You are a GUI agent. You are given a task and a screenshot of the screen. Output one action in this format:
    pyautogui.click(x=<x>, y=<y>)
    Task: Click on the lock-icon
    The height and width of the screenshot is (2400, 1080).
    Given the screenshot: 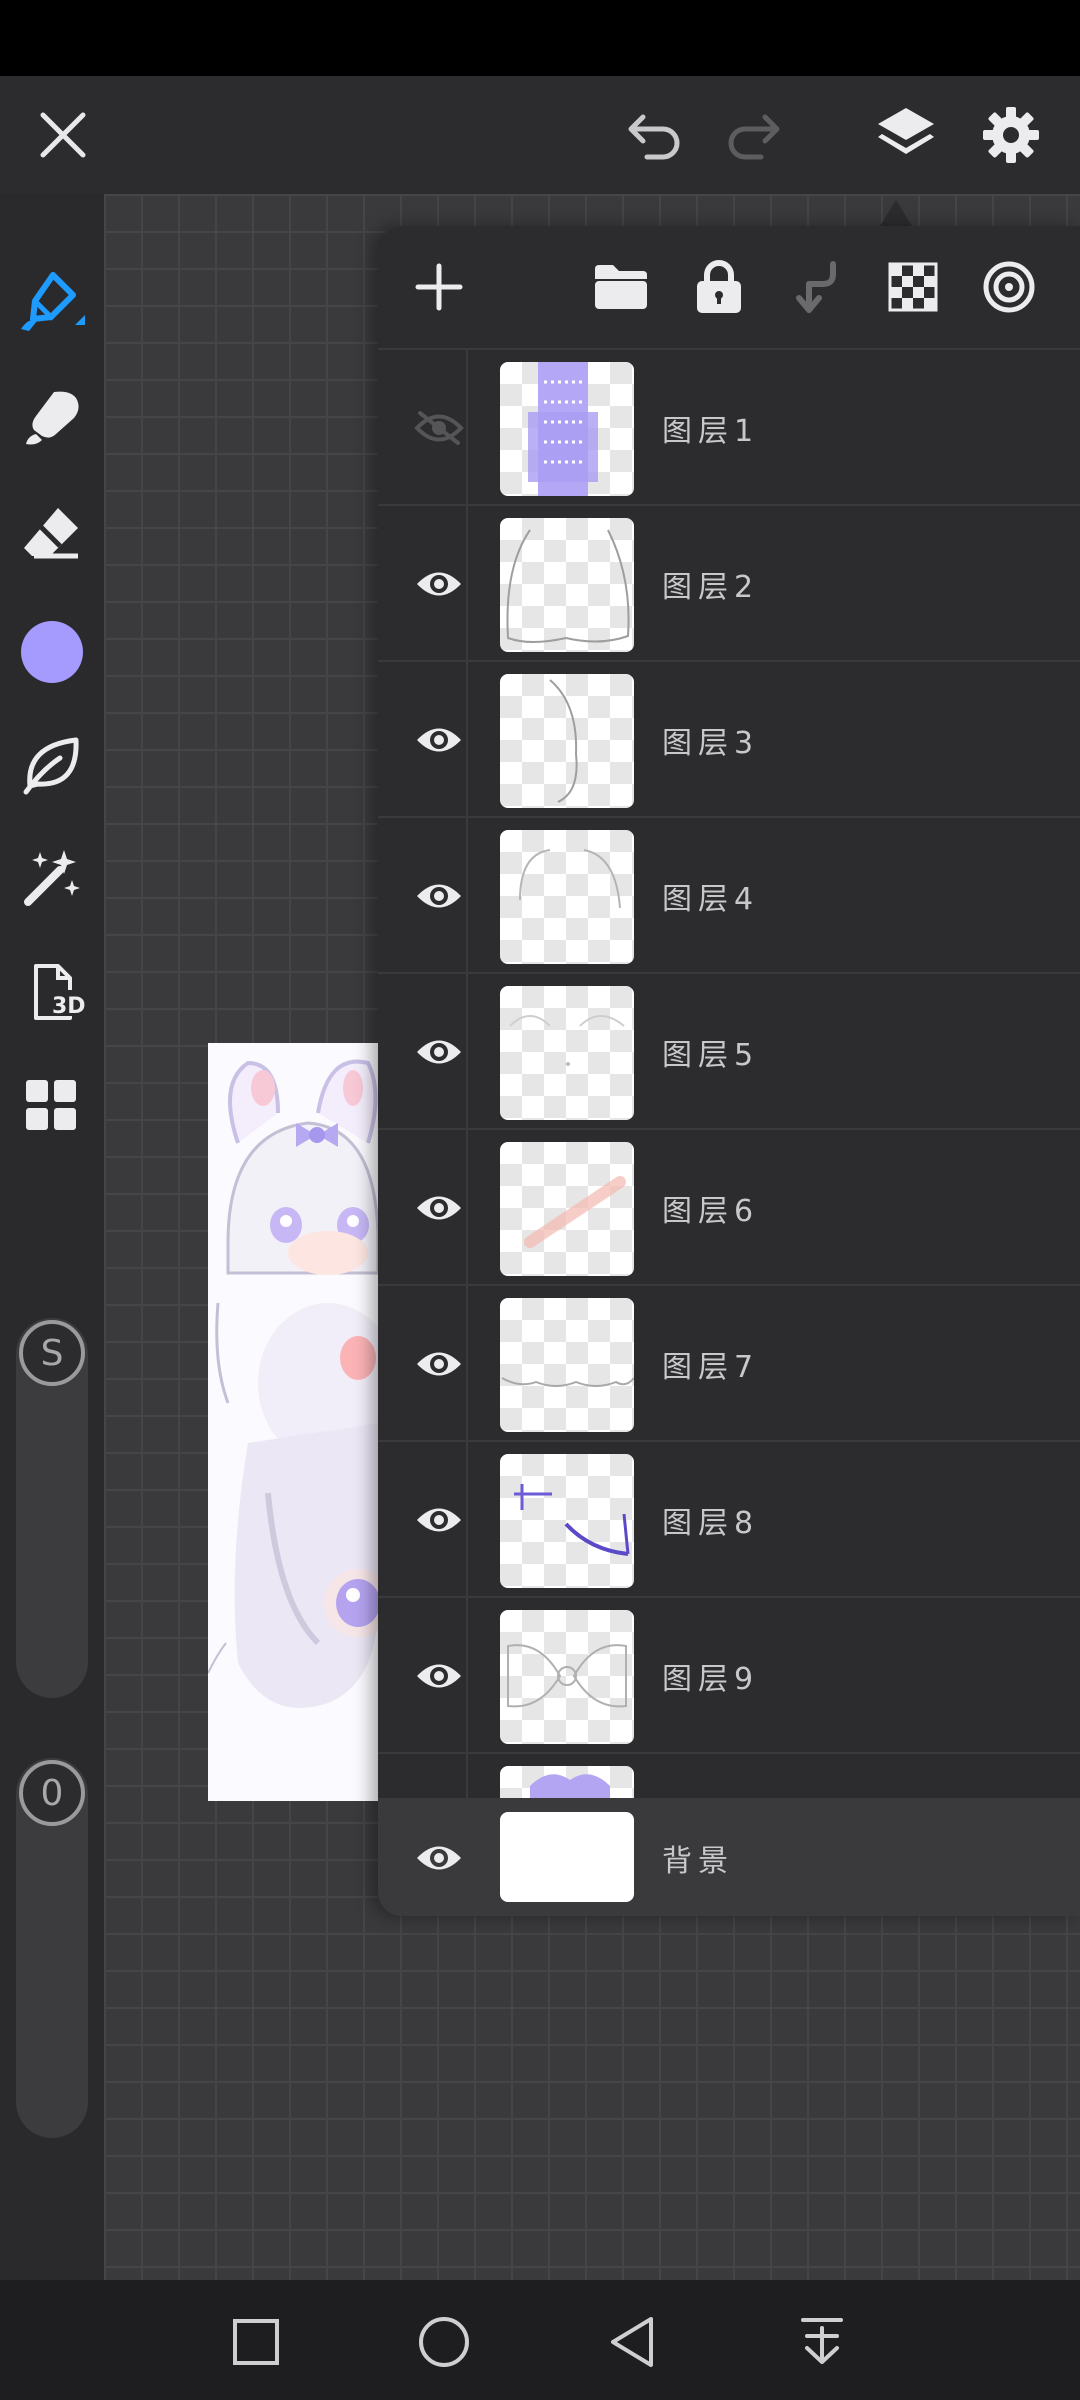 What is the action you would take?
    pyautogui.click(x=719, y=286)
    